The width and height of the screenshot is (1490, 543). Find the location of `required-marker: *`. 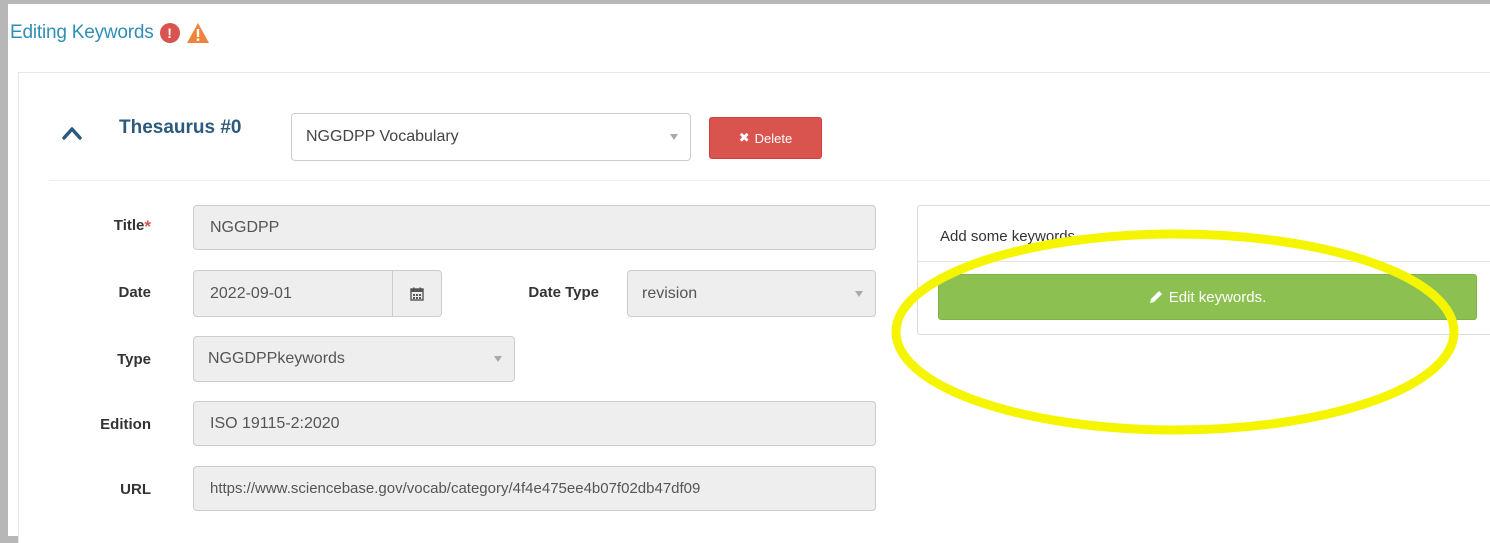

required-marker: * is located at coordinates (147, 226).